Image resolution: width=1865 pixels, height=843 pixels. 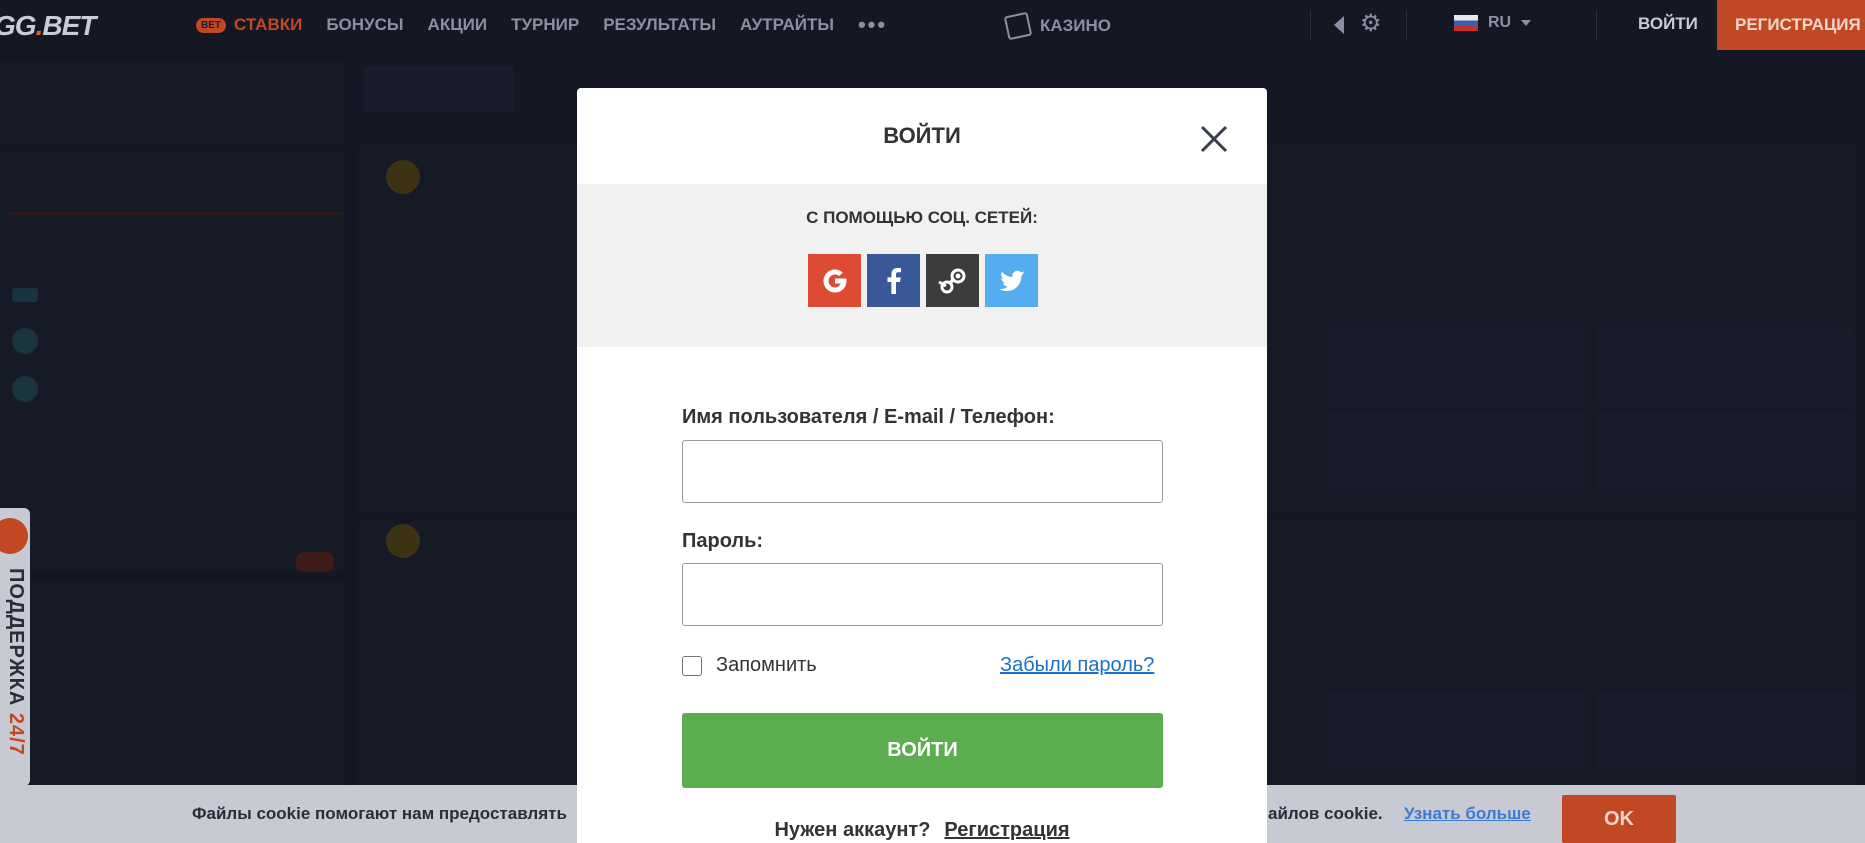 I want to click on header-register-button: РЕГИСТРАЦИЯ, so click(x=1791, y=25).